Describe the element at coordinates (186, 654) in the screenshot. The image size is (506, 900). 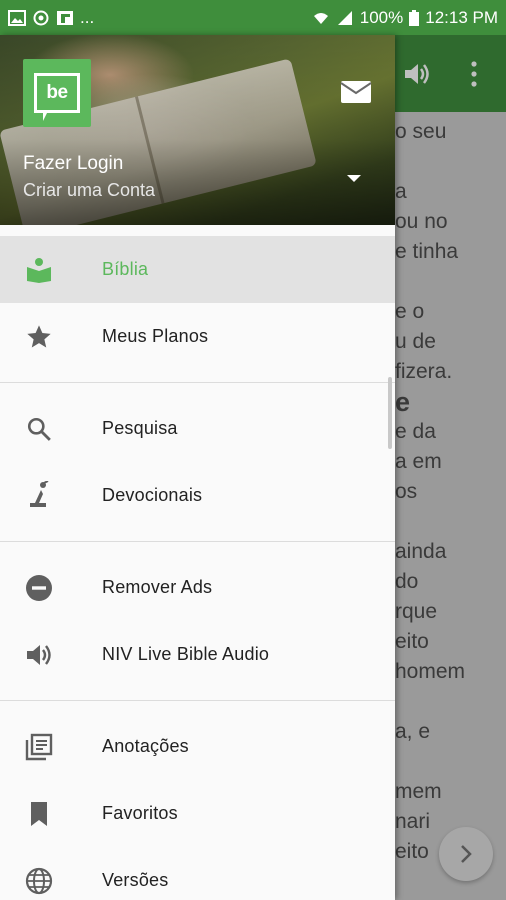
I see `menu-item-label: NIV Live Bible Audio` at that location.